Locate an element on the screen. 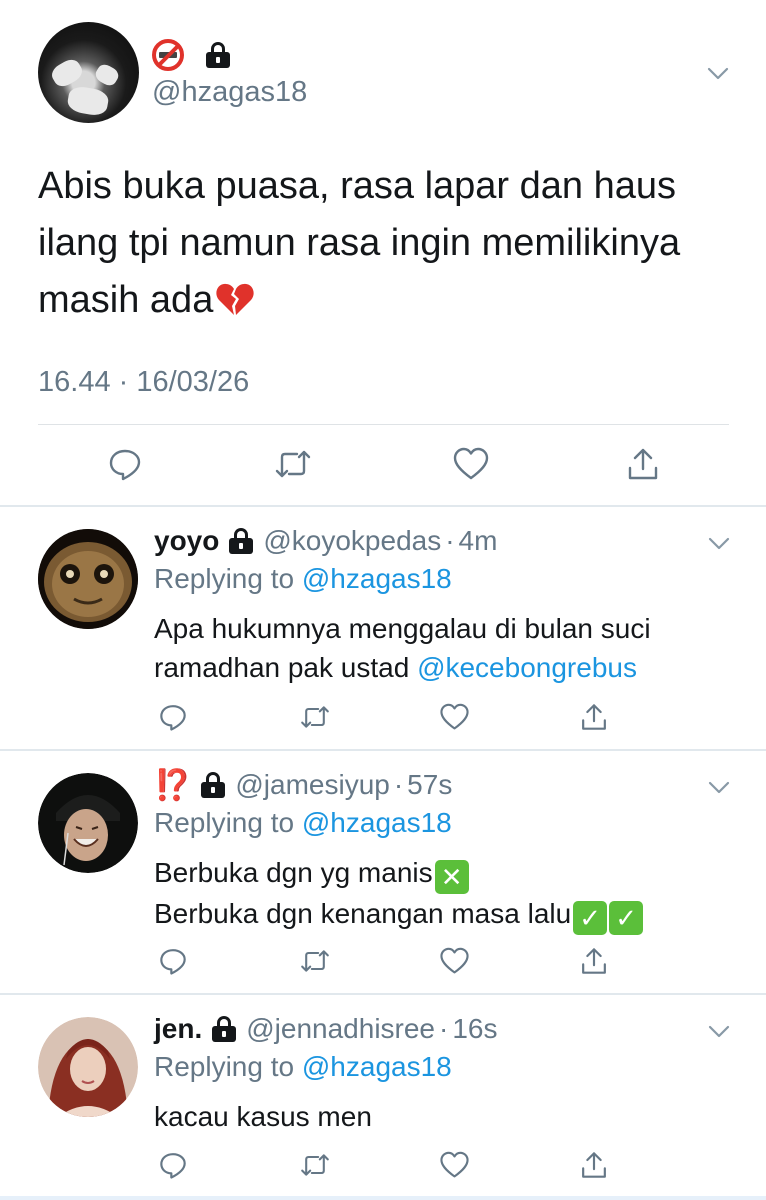 The image size is (766, 1200). reply-header: jen. @jennadhisree · 16s is located at coordinates (326, 1029).